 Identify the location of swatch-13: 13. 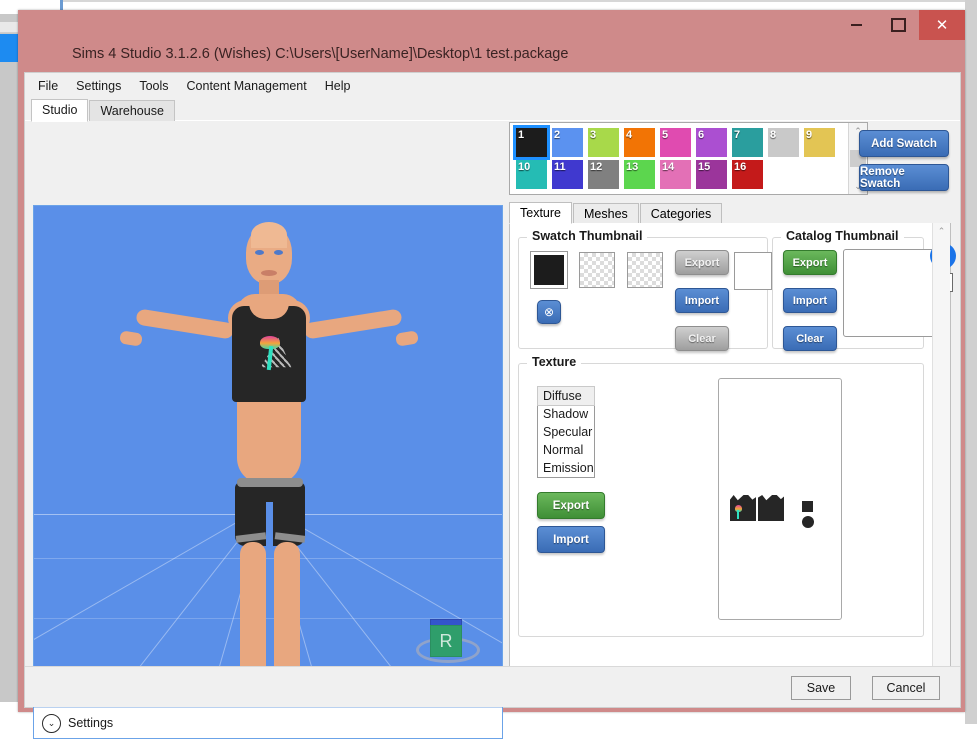
(639, 174).